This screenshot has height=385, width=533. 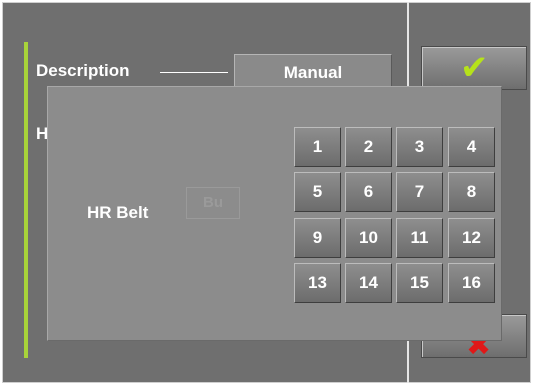 I want to click on key-9: 9, so click(x=317, y=238).